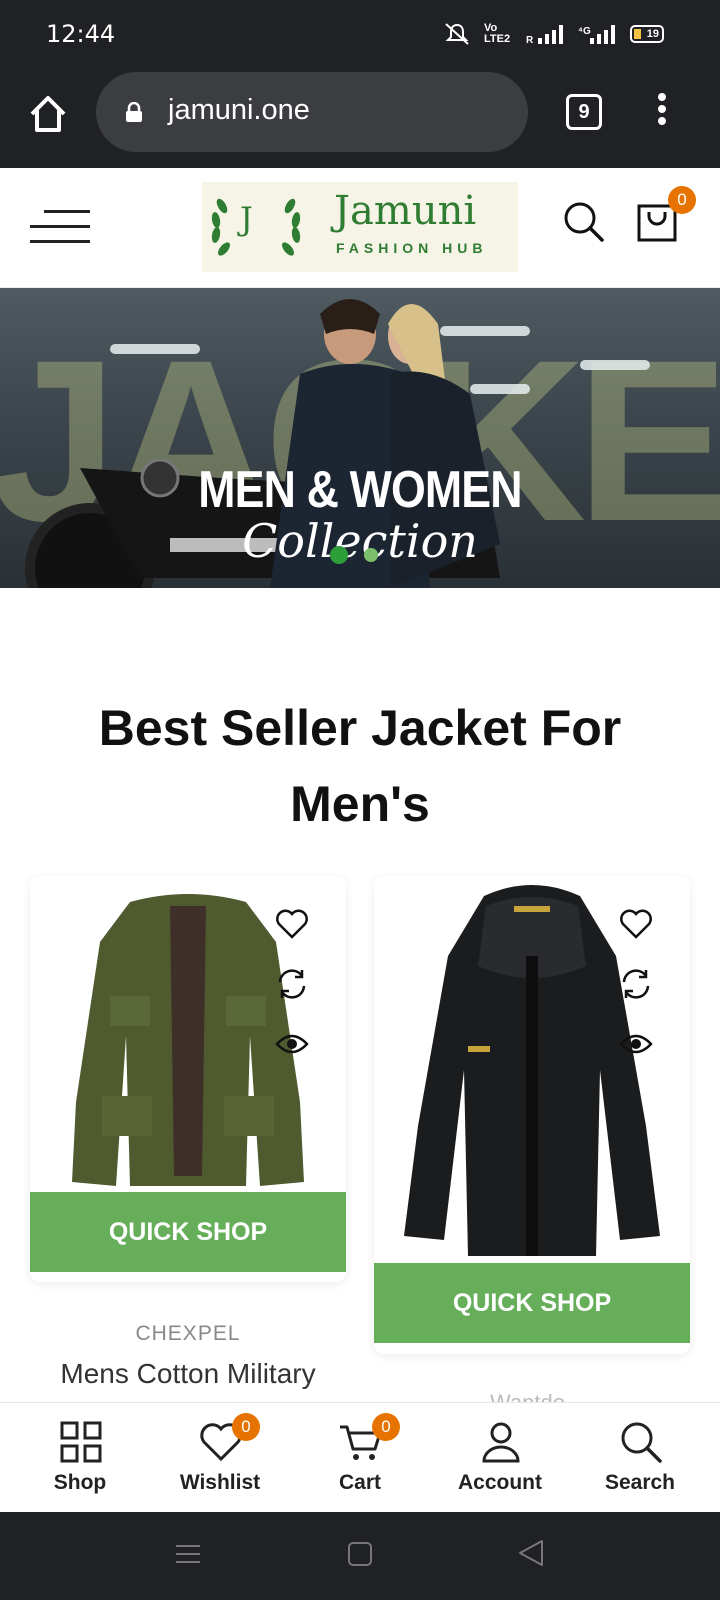 The image size is (720, 1600). I want to click on battery-level: 19, so click(652, 34).